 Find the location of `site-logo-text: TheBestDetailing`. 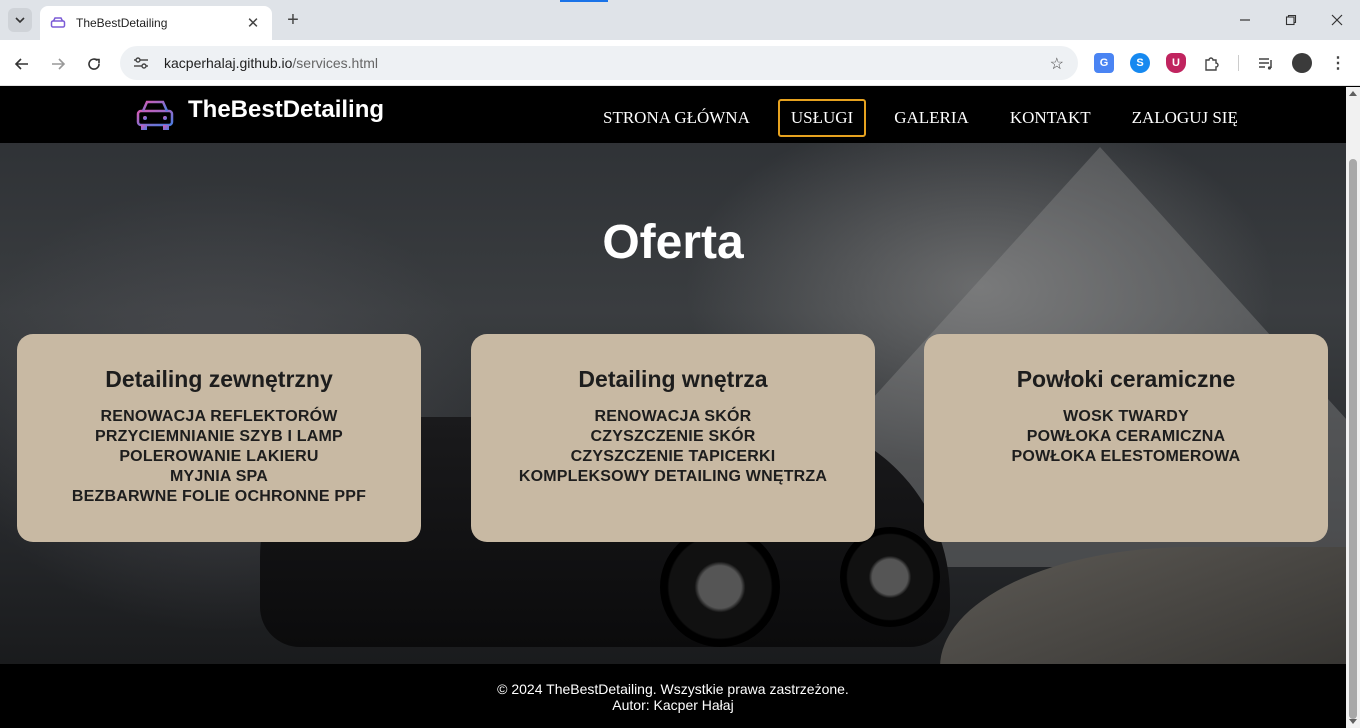

site-logo-text: TheBestDetailing is located at coordinates (286, 110).